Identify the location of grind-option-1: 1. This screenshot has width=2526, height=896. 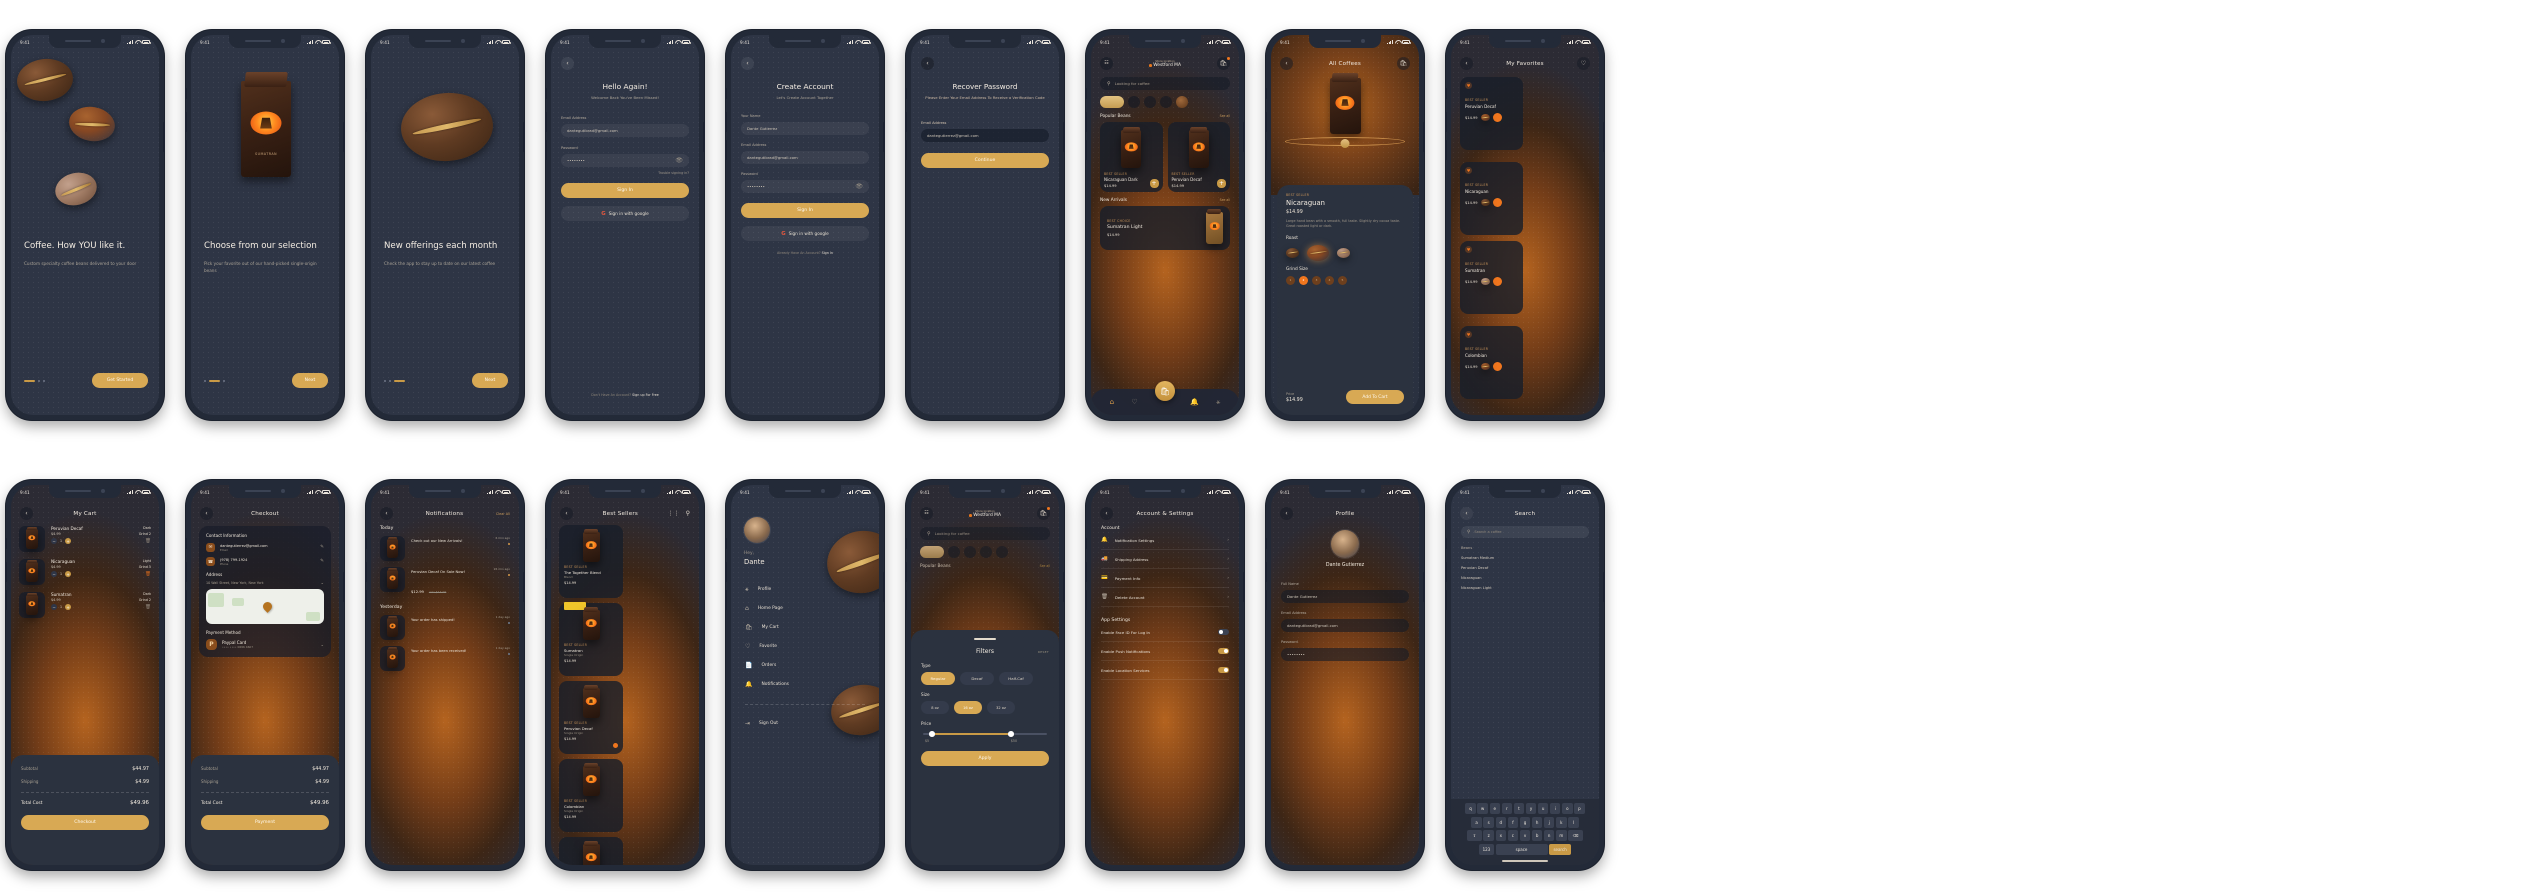
(1290, 280).